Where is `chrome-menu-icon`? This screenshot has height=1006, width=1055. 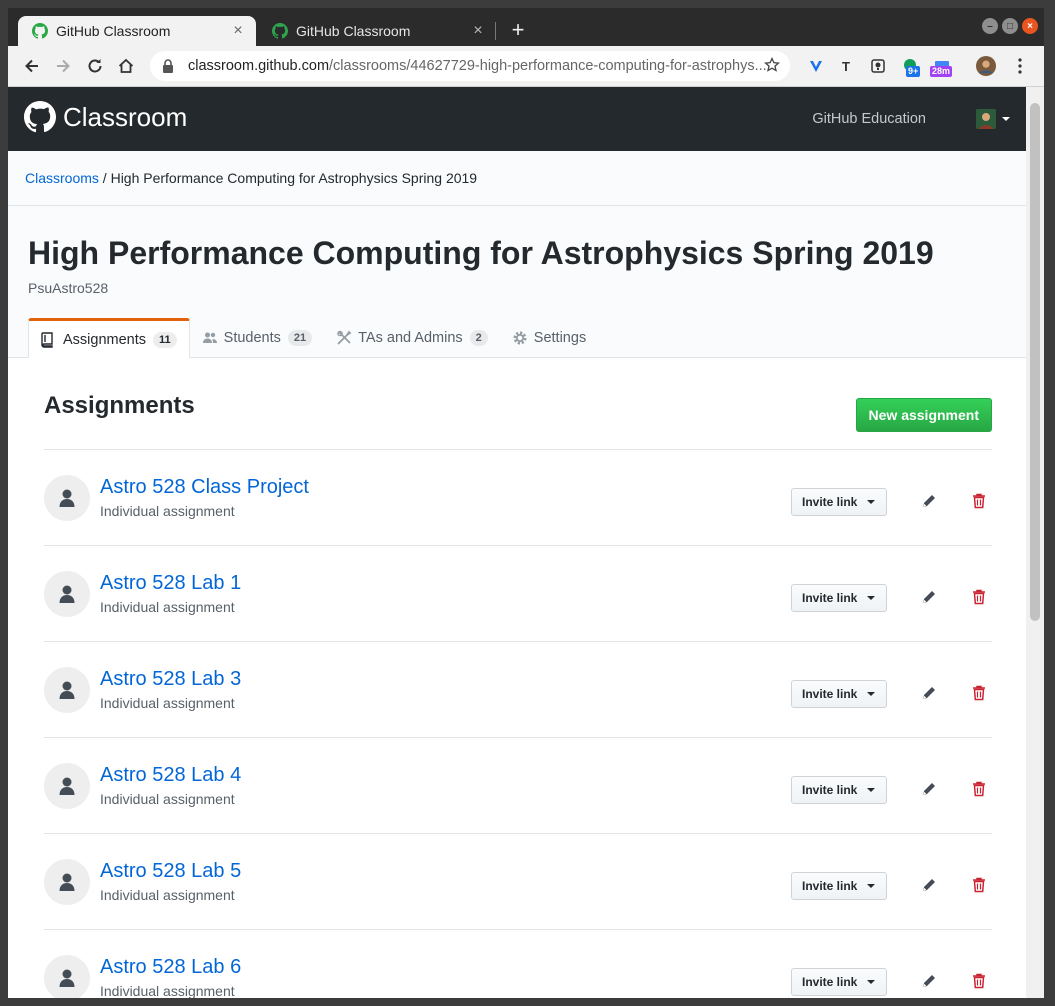 chrome-menu-icon is located at coordinates (1020, 66).